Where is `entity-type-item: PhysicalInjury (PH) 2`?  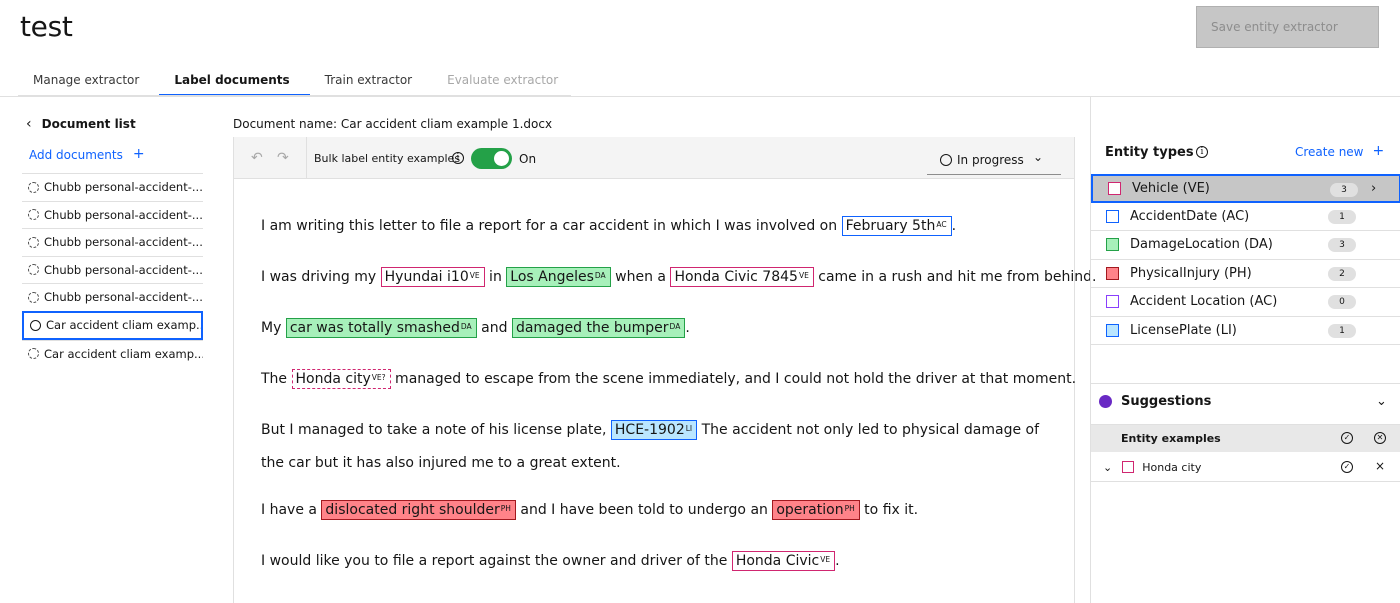
entity-type-item: PhysicalInjury (PH) 2 is located at coordinates (1245, 274).